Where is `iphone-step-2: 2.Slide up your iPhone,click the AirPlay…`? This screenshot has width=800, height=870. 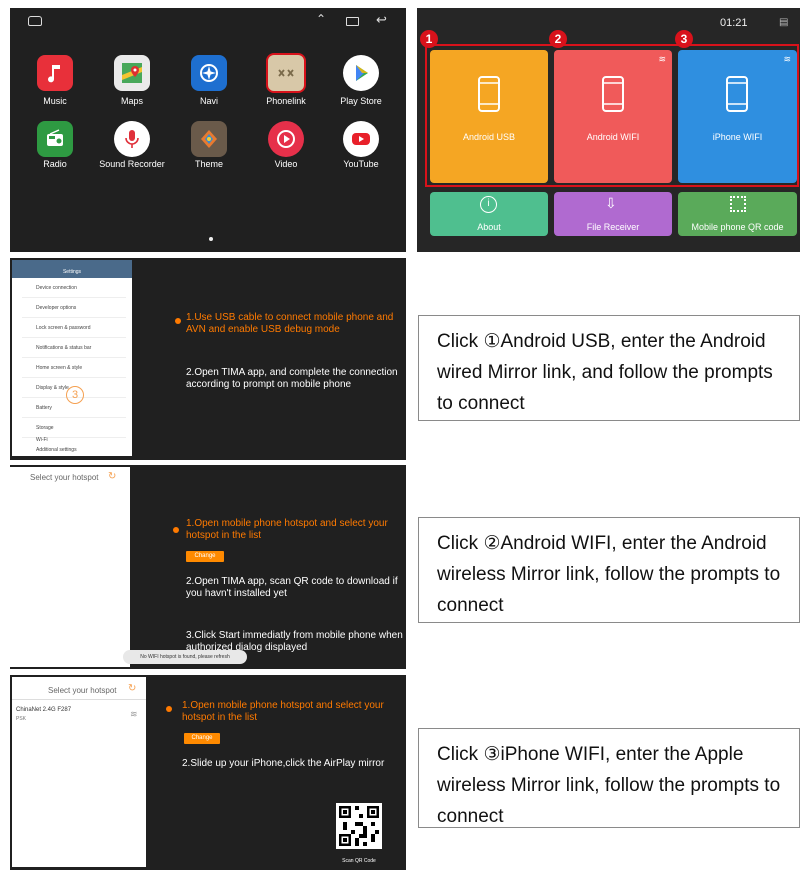 iphone-step-2: 2.Slide up your iPhone,click the AirPlay… is located at coordinates (283, 763).